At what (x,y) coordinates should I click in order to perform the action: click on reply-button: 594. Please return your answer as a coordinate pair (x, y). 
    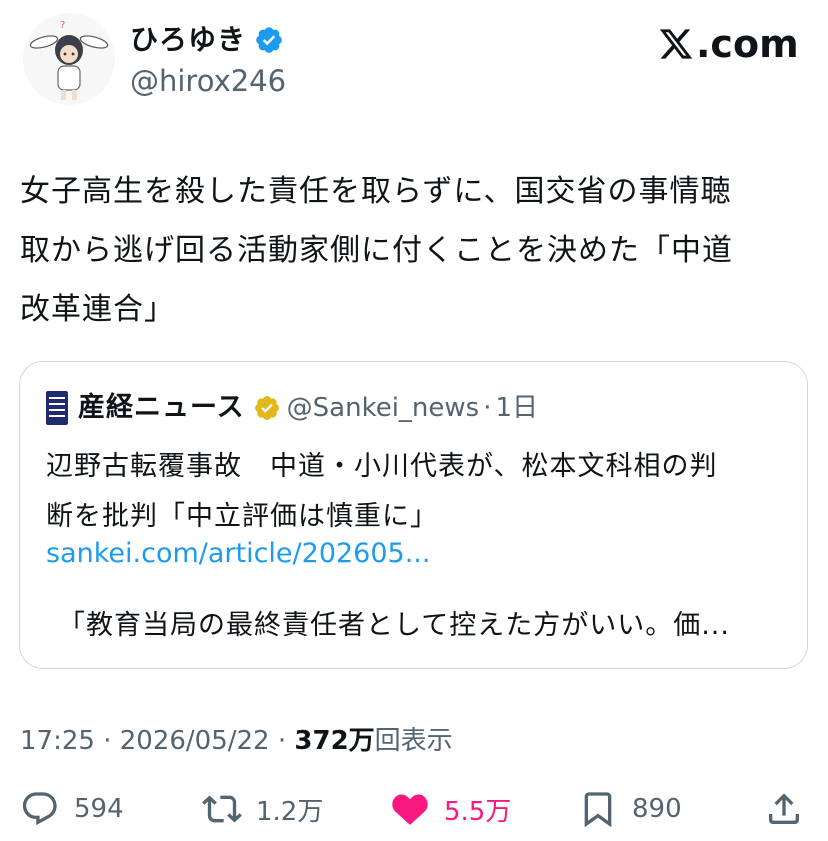
    Looking at the image, I should click on (72, 809).